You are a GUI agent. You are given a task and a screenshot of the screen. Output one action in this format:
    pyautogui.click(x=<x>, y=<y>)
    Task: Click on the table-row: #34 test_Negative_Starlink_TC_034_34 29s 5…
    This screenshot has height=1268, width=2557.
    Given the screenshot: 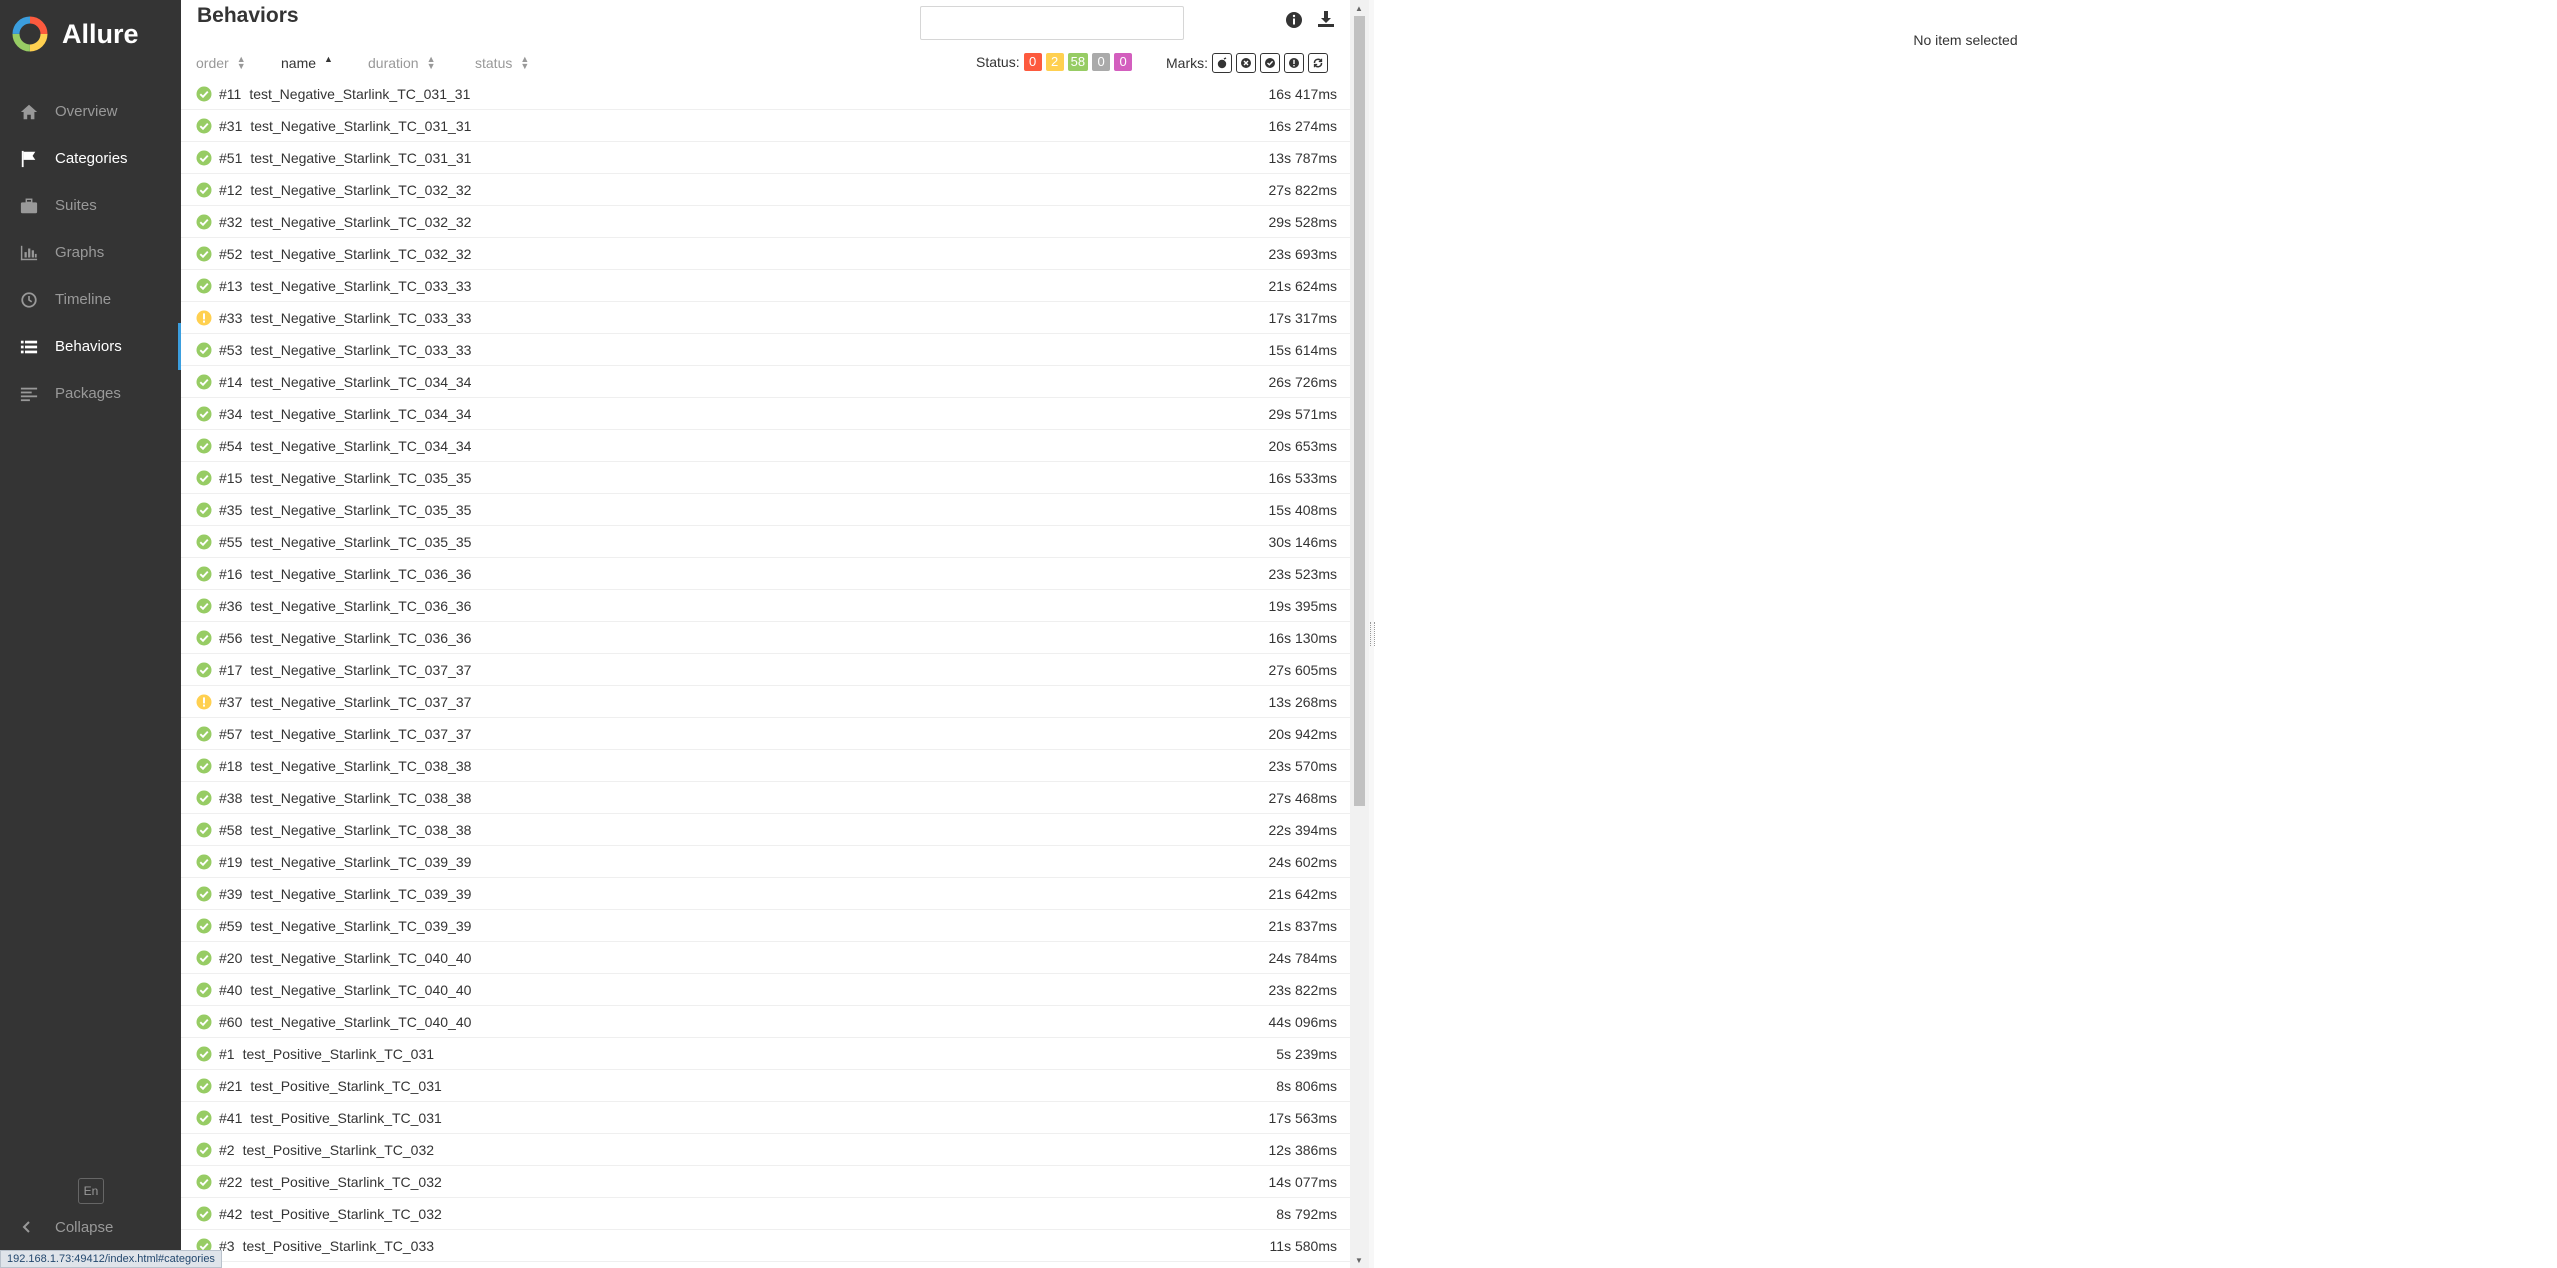 What is the action you would take?
    pyautogui.click(x=766, y=414)
    